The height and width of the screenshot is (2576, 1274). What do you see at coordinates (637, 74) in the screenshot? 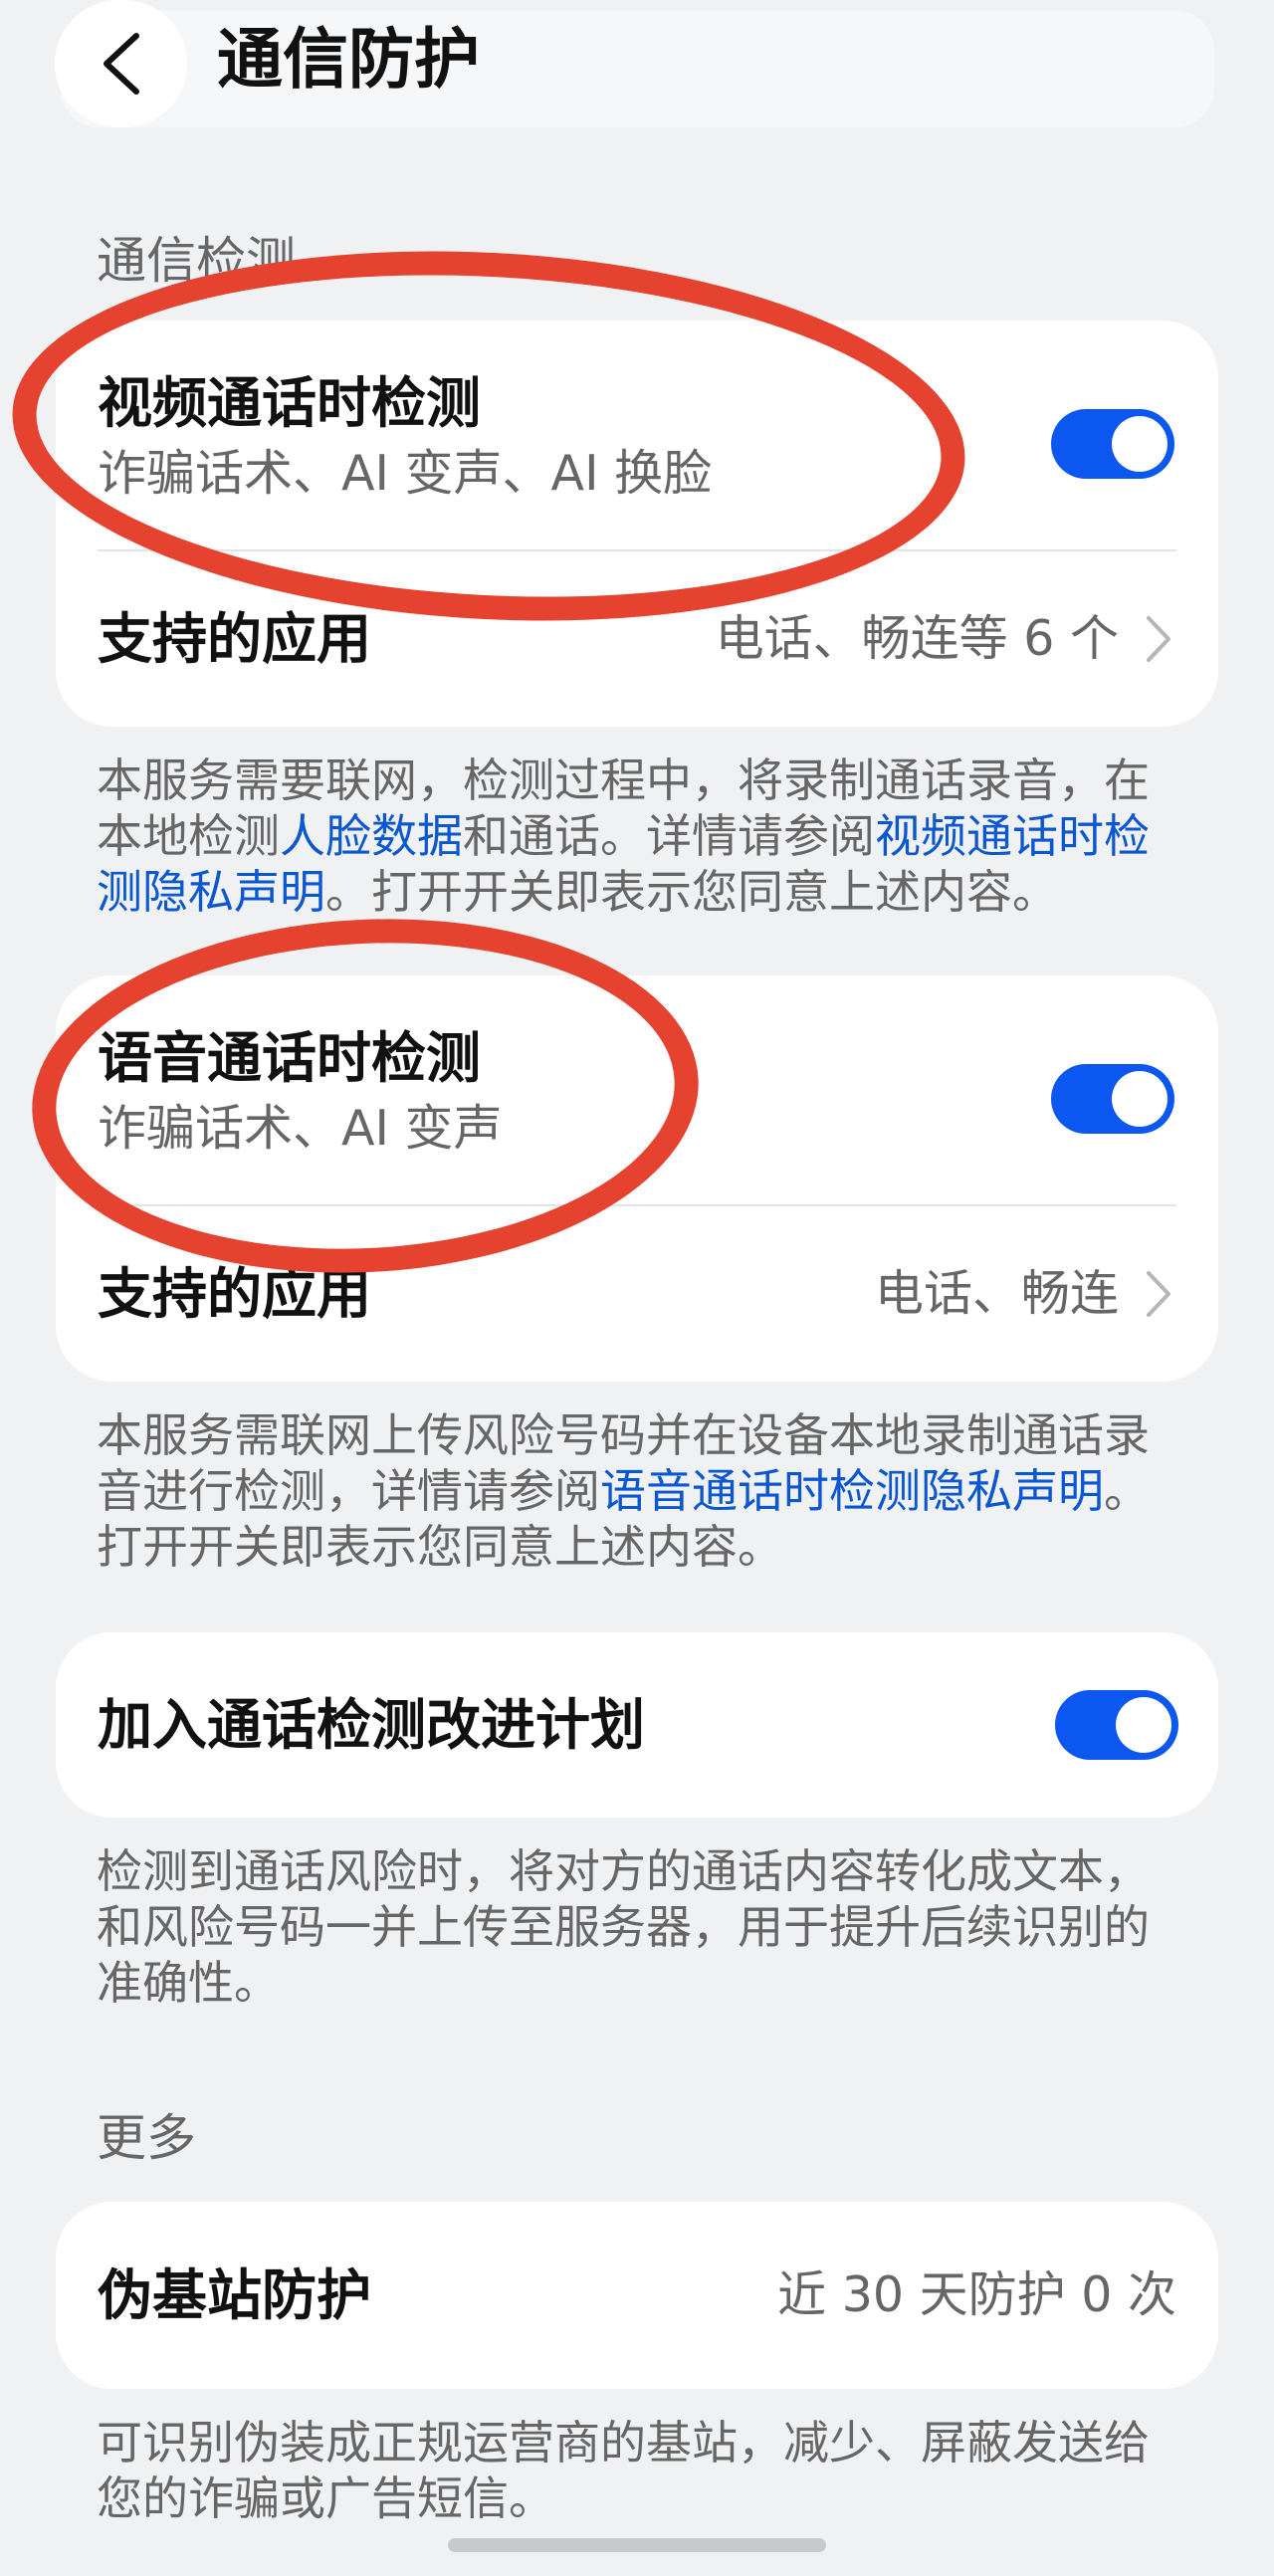
I see `top-bar: 通信防护` at bounding box center [637, 74].